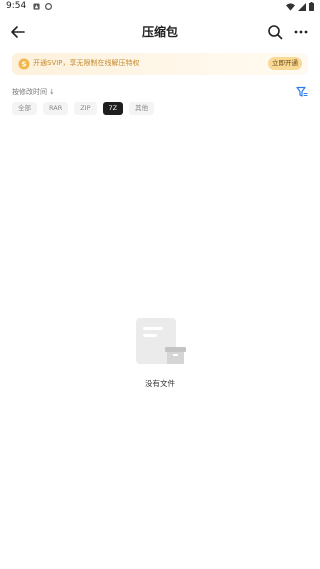  I want to click on signal-icon, so click(302, 6).